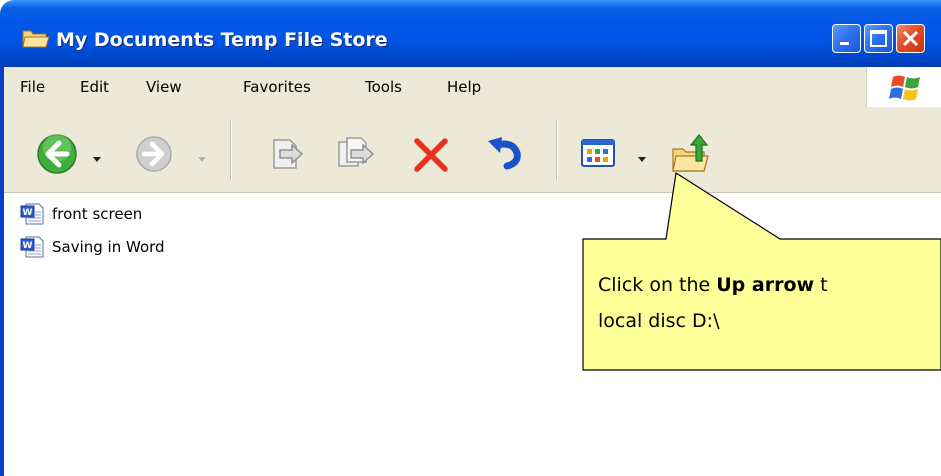 The height and width of the screenshot is (476, 941). Describe the element at coordinates (821, 285) in the screenshot. I see `callout-text-part: t` at that location.